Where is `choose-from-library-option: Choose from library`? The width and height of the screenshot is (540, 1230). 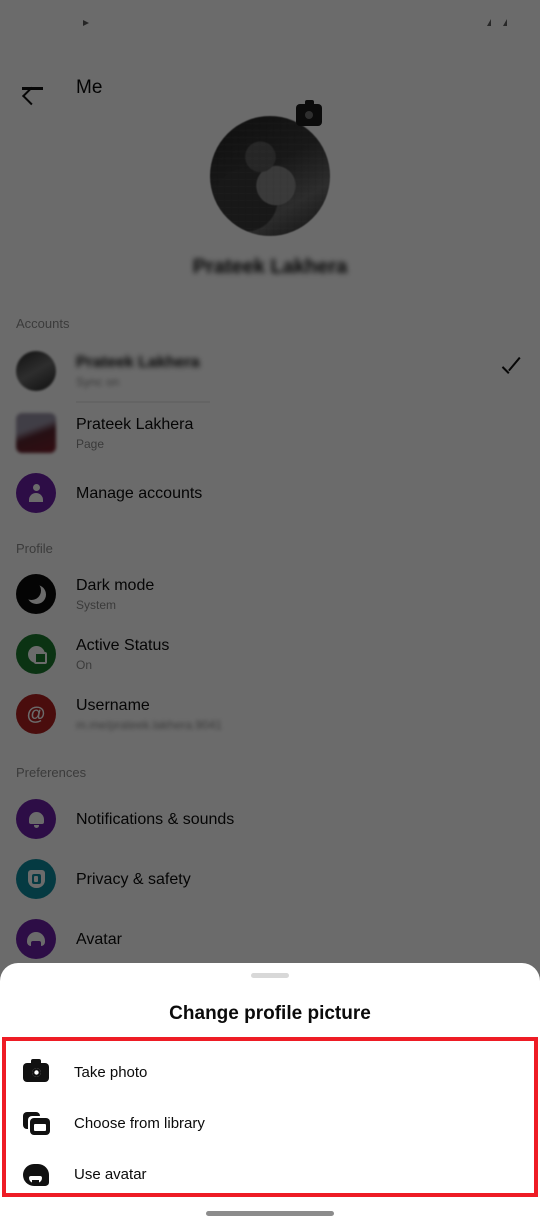
choose-from-library-option: Choose from library is located at coordinates (270, 1123).